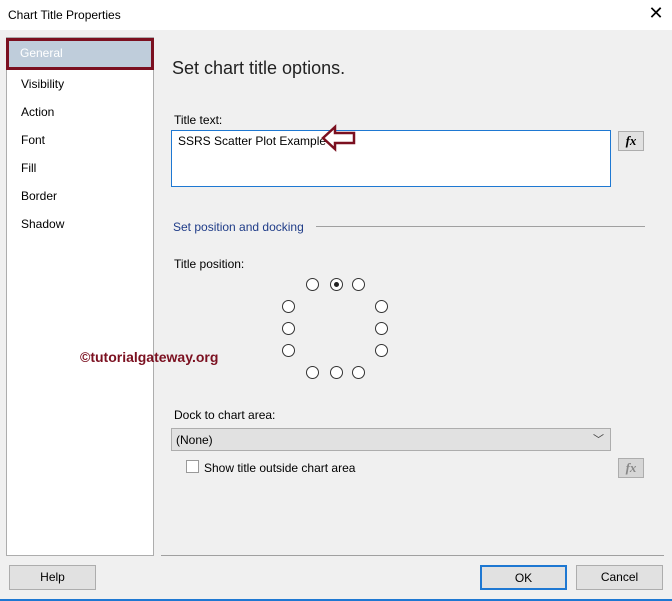 This screenshot has width=672, height=601. Describe the element at coordinates (80, 111) in the screenshot. I see `sidebar-item-action: Action` at that location.